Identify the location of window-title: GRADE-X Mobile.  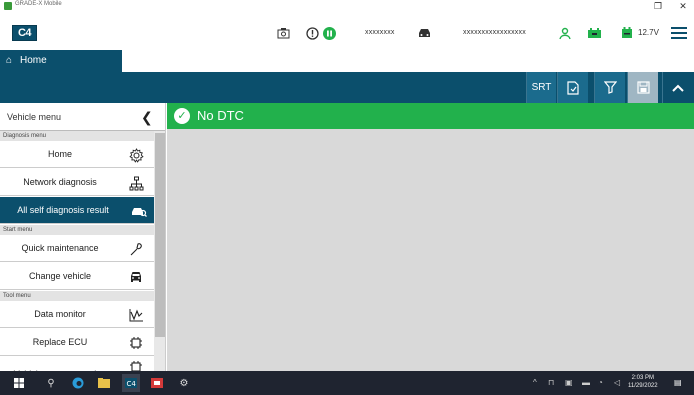
(38, 4).